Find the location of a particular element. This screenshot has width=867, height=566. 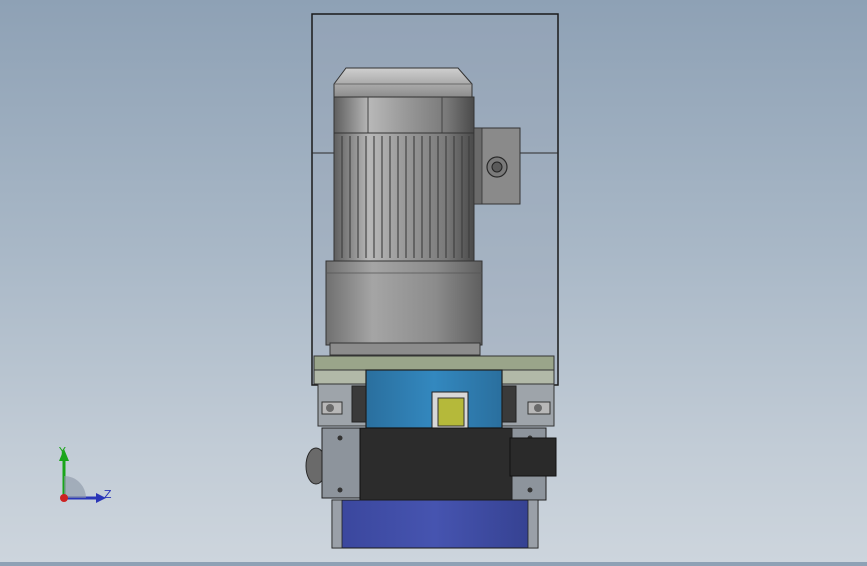

right-mounting-bracket is located at coordinates (528, 405).